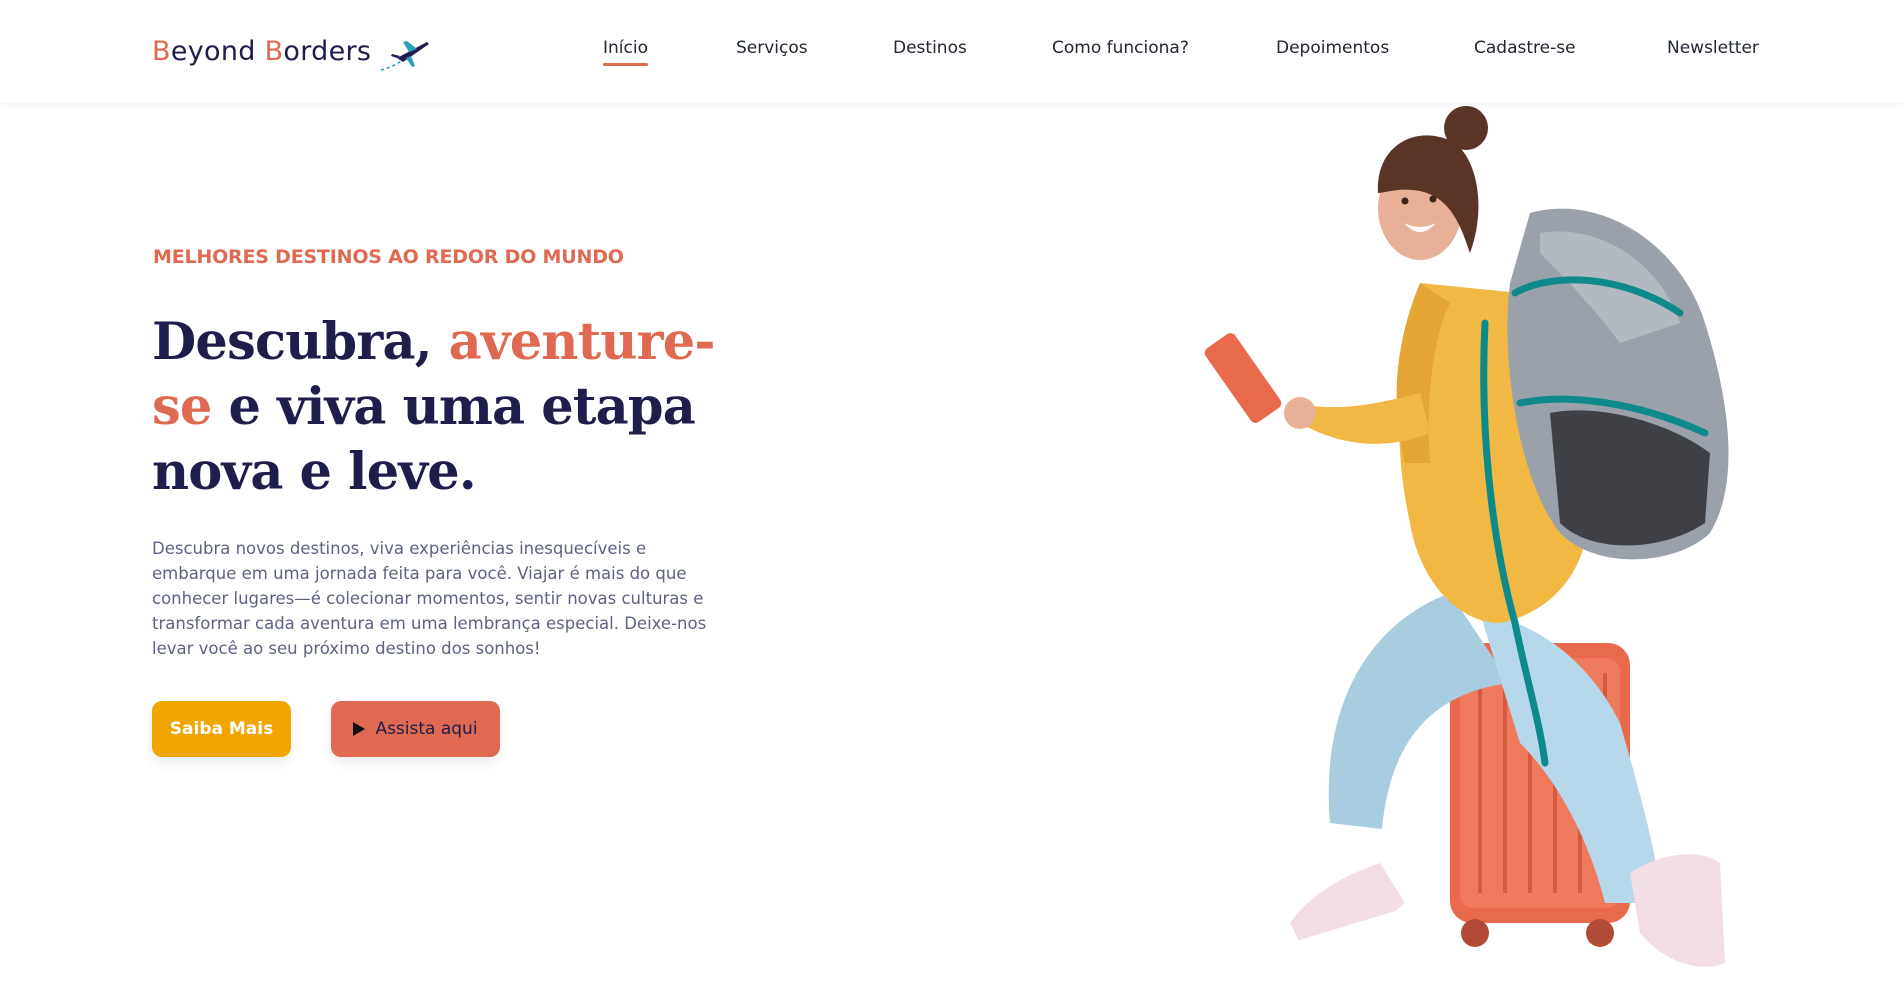 Image resolution: width=1904 pixels, height=989 pixels. What do you see at coordinates (1120, 48) in the screenshot?
I see `nav-item-como-funciona: Como funciona?` at bounding box center [1120, 48].